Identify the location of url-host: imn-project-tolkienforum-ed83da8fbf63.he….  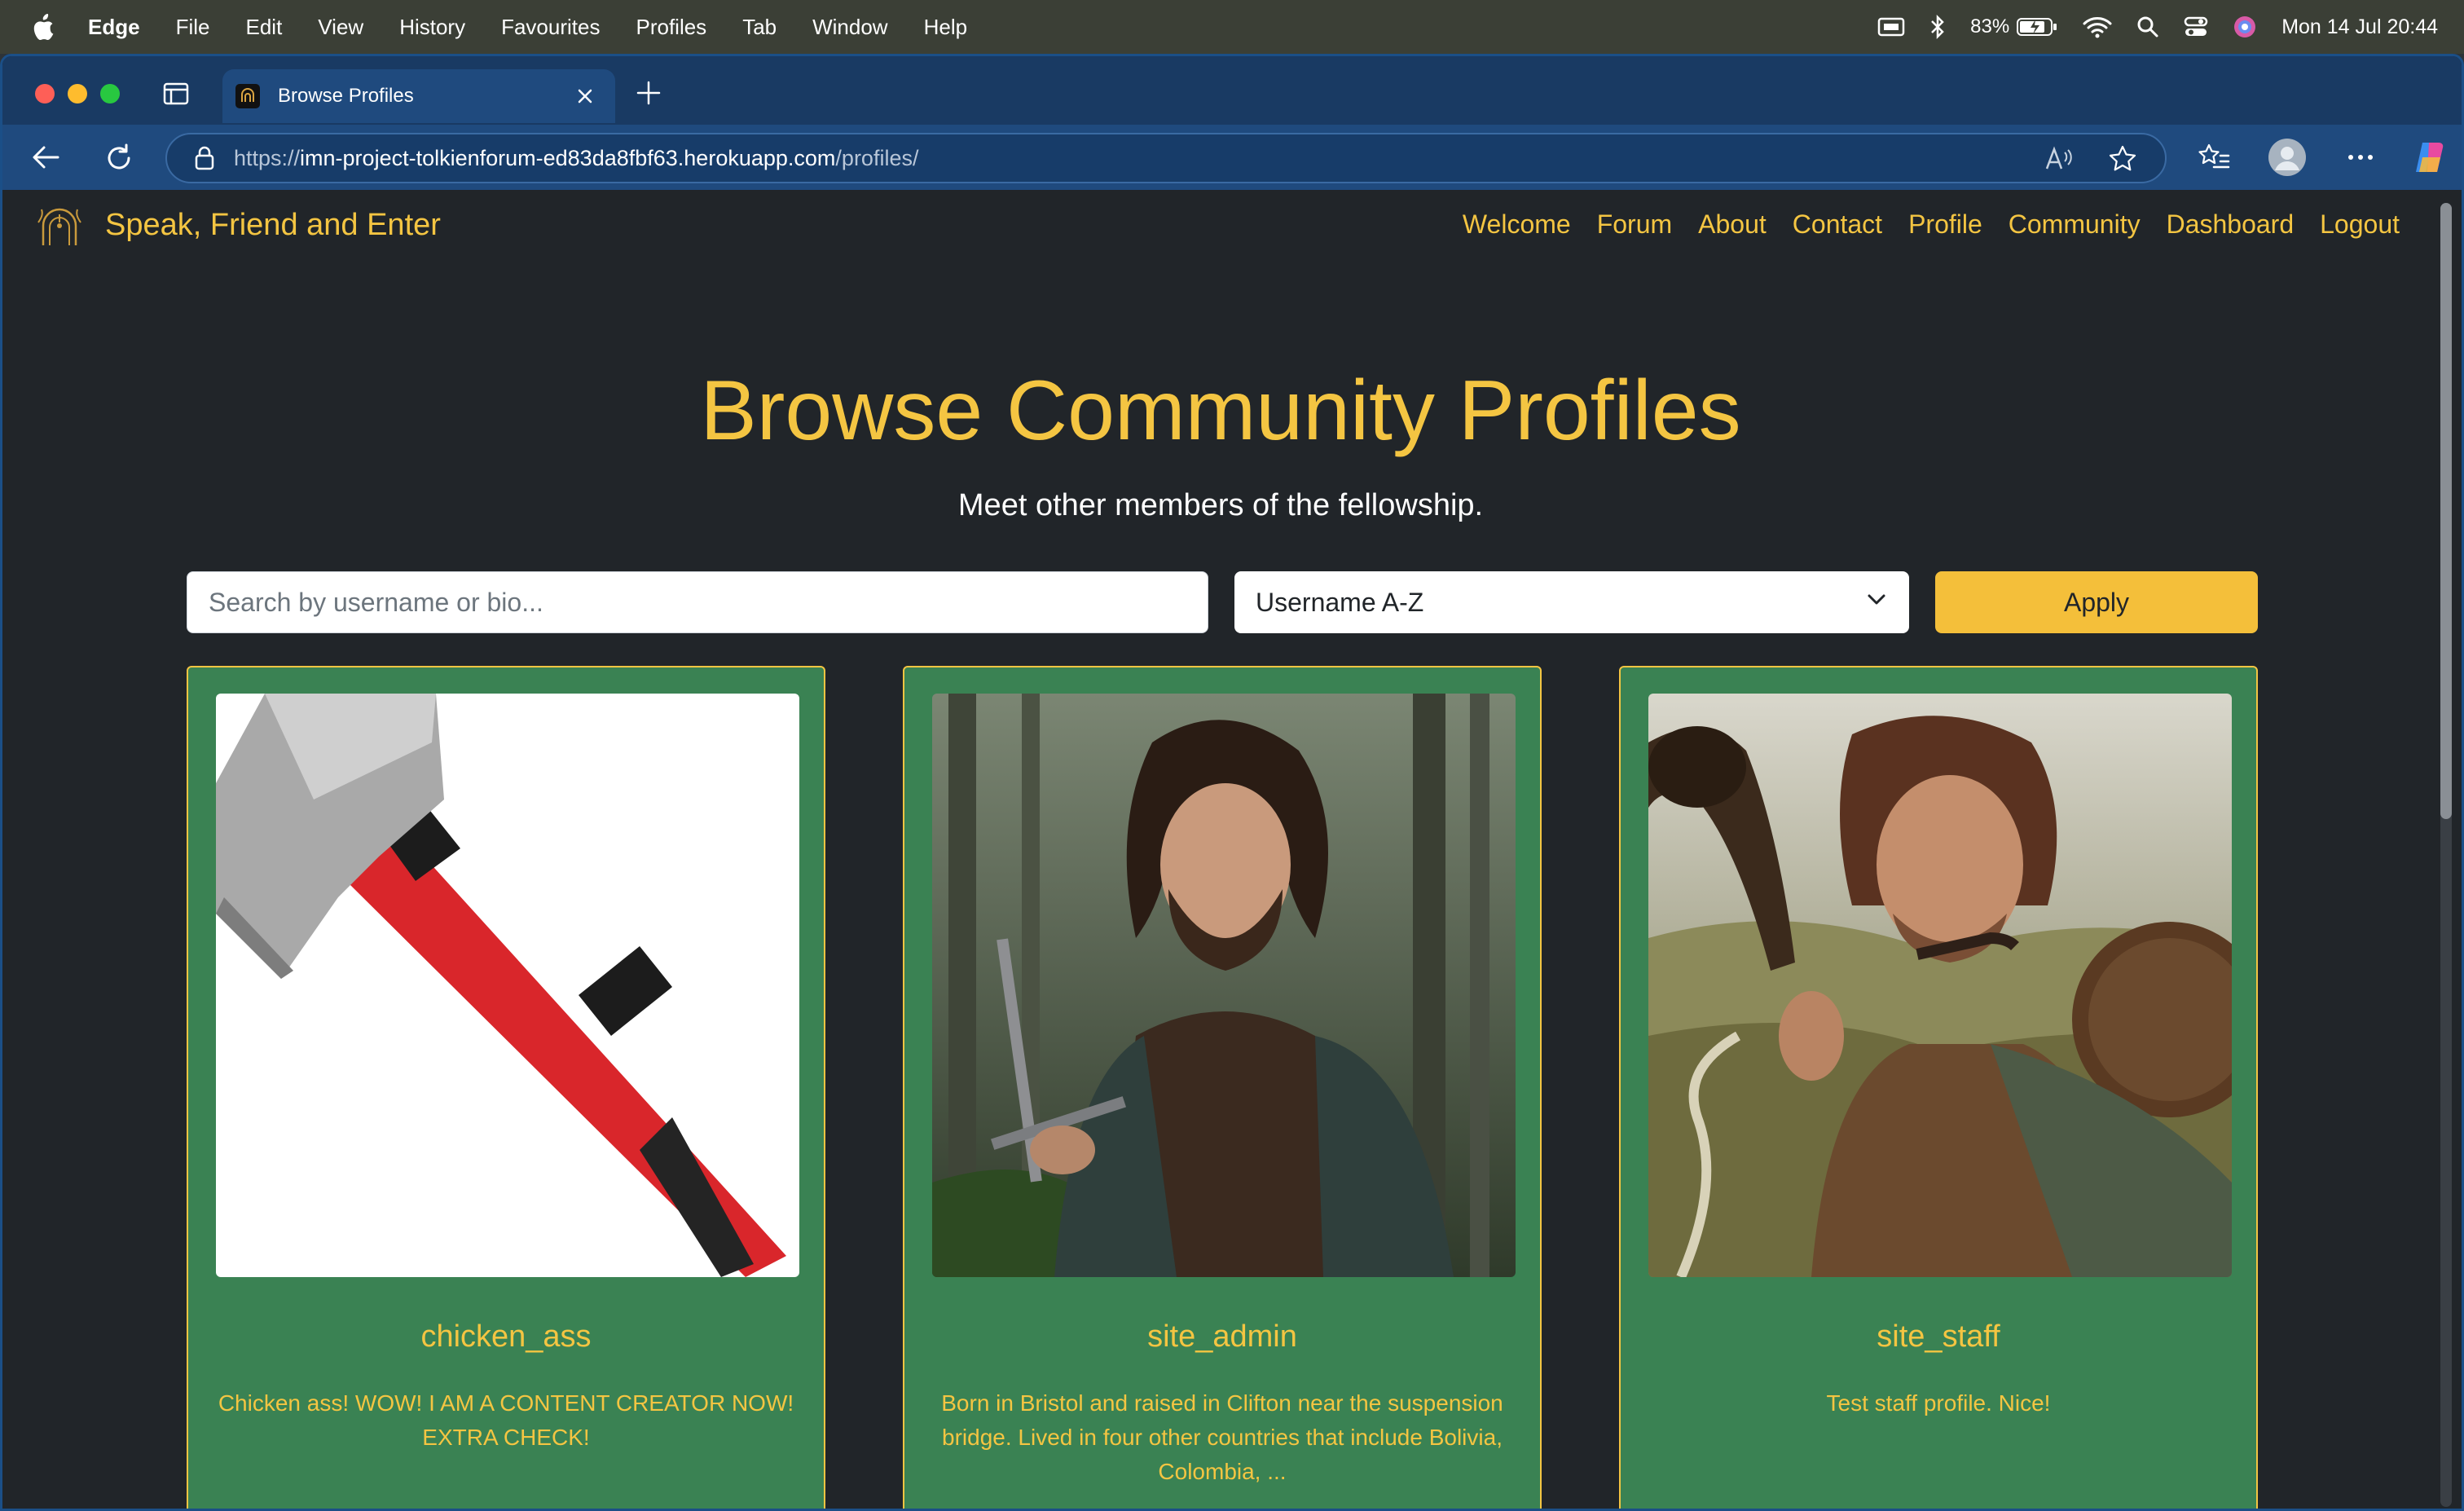
(568, 157).